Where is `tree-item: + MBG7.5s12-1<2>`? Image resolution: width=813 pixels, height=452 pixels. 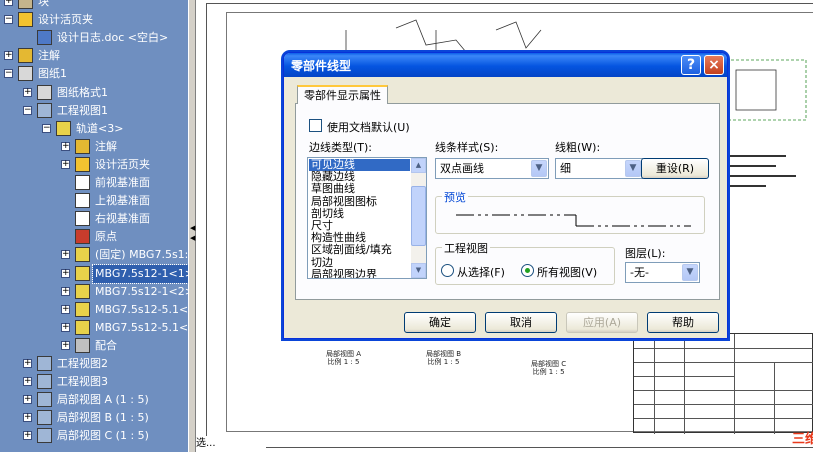 tree-item: + MBG7.5s12-1<2> is located at coordinates (94, 292).